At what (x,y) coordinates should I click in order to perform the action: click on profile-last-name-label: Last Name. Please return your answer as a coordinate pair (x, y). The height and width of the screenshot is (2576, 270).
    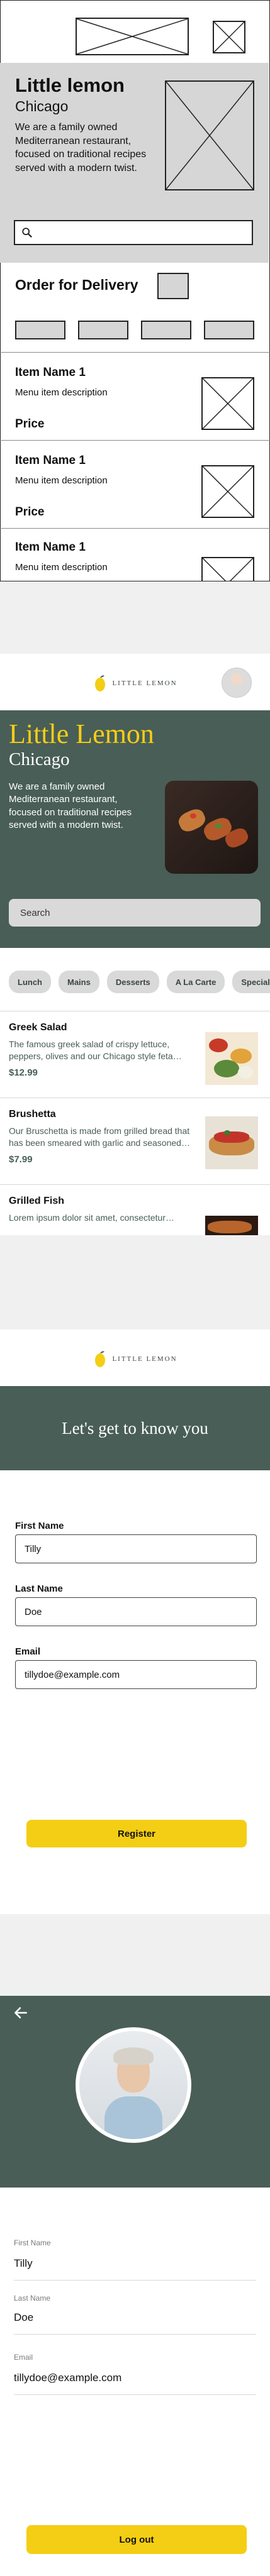
    Looking at the image, I should click on (32, 2298).